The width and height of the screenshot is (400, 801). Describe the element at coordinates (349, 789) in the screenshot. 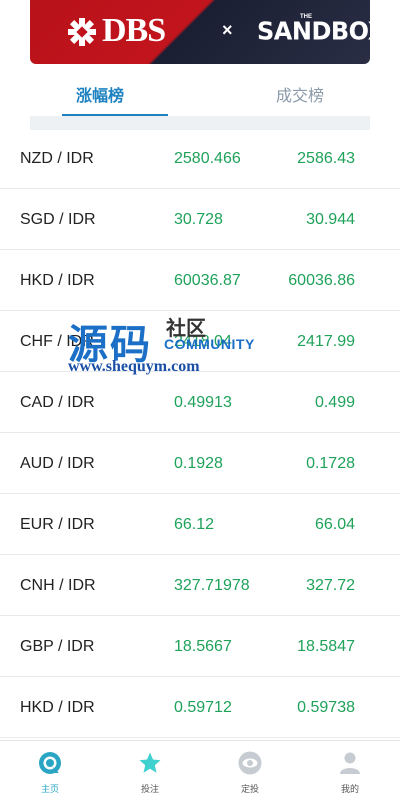

I see `nav-profile-label: 我的` at that location.